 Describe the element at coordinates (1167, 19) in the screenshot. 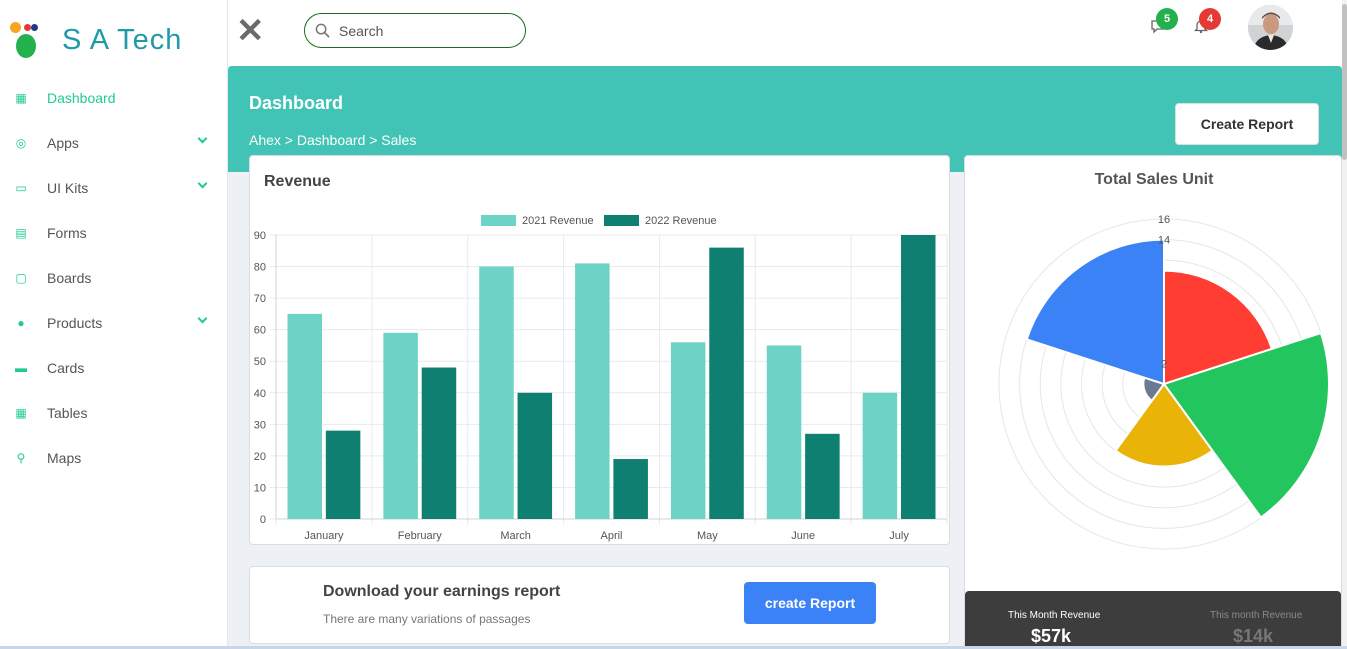

I see `messages-badge: 5` at that location.